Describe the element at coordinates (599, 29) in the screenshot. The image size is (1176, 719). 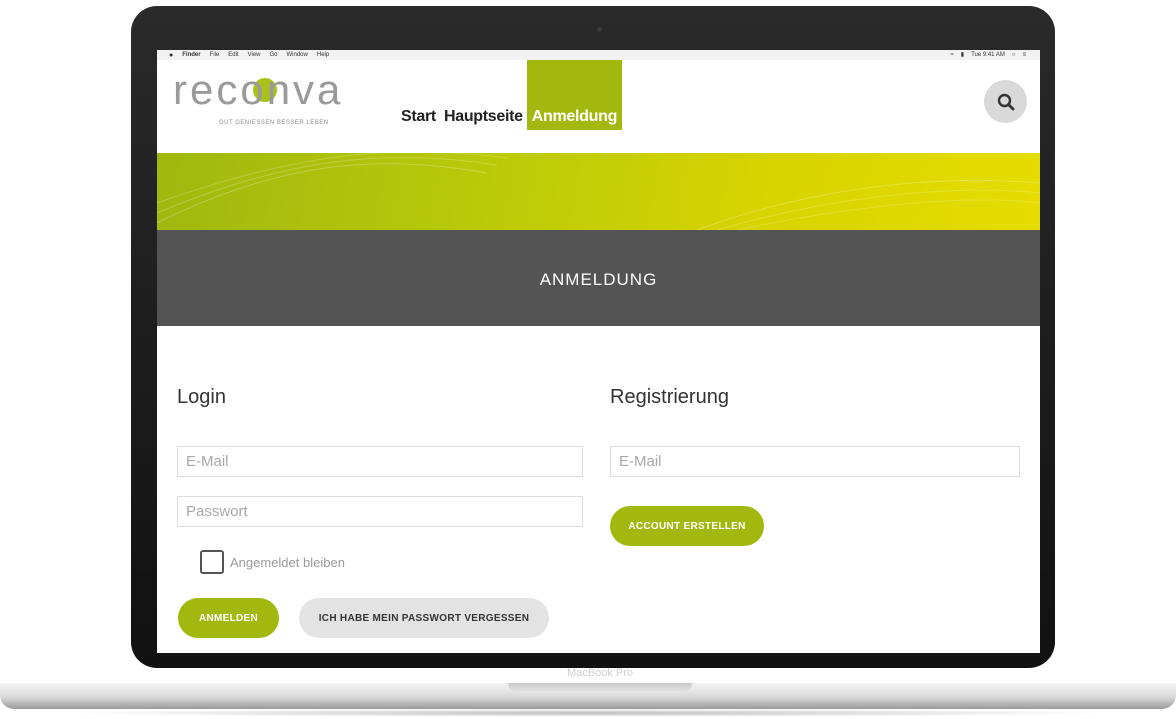
I see `camera-dot` at that location.